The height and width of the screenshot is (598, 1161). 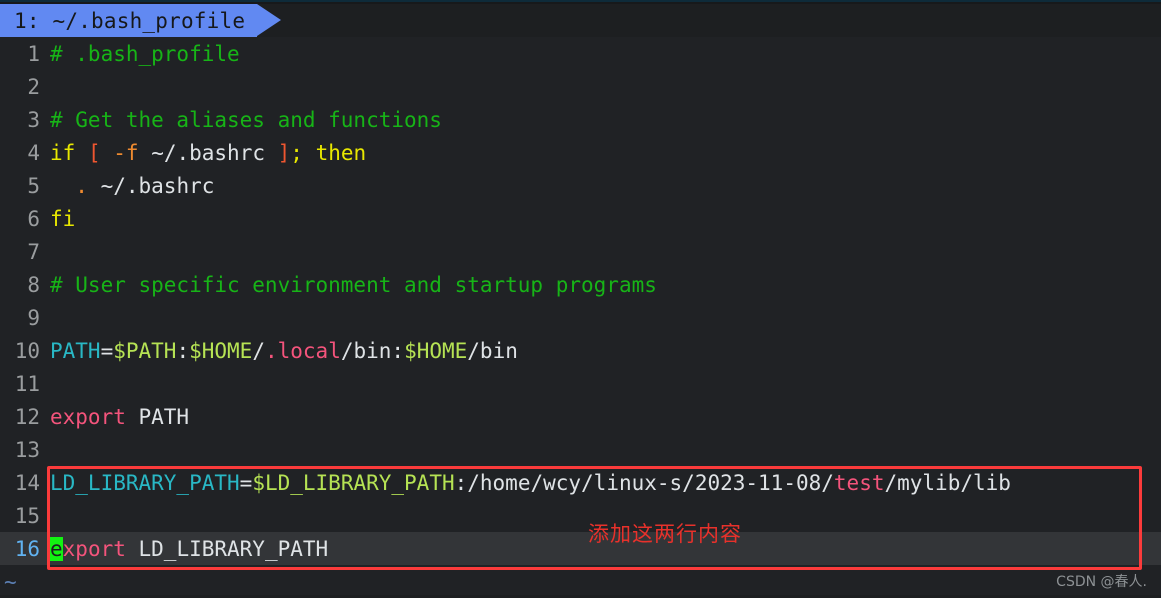 I want to click on line-number: 3, so click(x=33, y=119).